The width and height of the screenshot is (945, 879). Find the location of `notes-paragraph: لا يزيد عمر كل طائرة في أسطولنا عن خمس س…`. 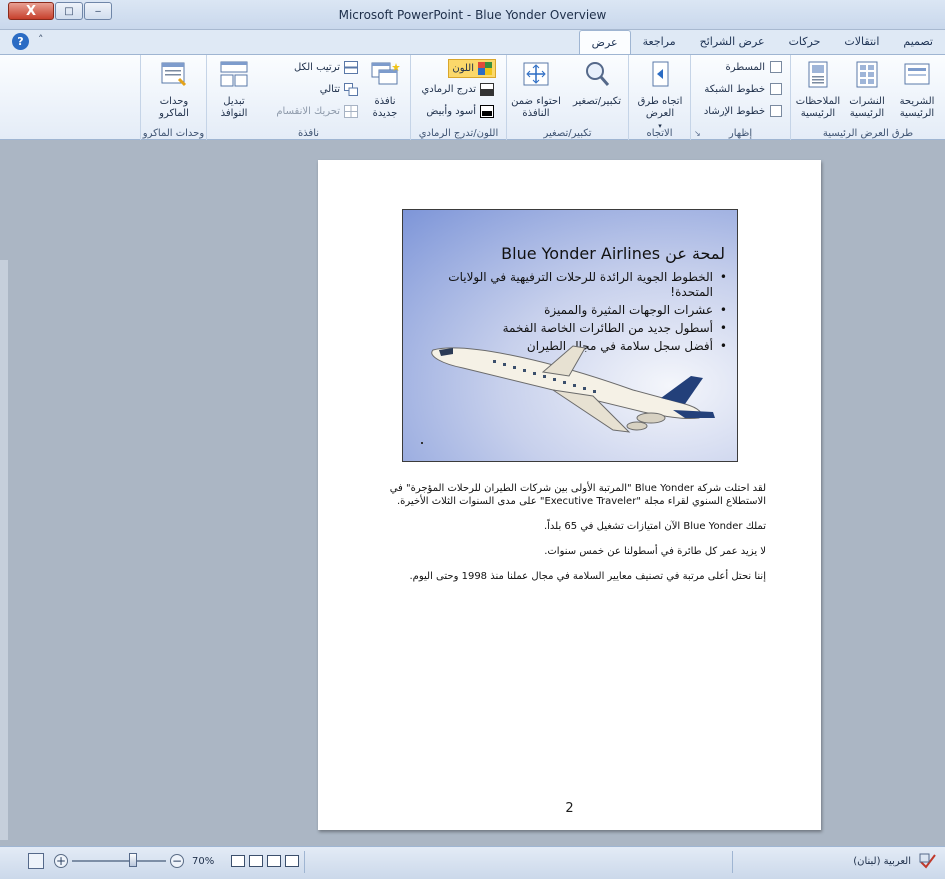

notes-paragraph: لا يزيد عمر كل طائرة في أسطولنا عن خمس س… is located at coordinates (655, 551).